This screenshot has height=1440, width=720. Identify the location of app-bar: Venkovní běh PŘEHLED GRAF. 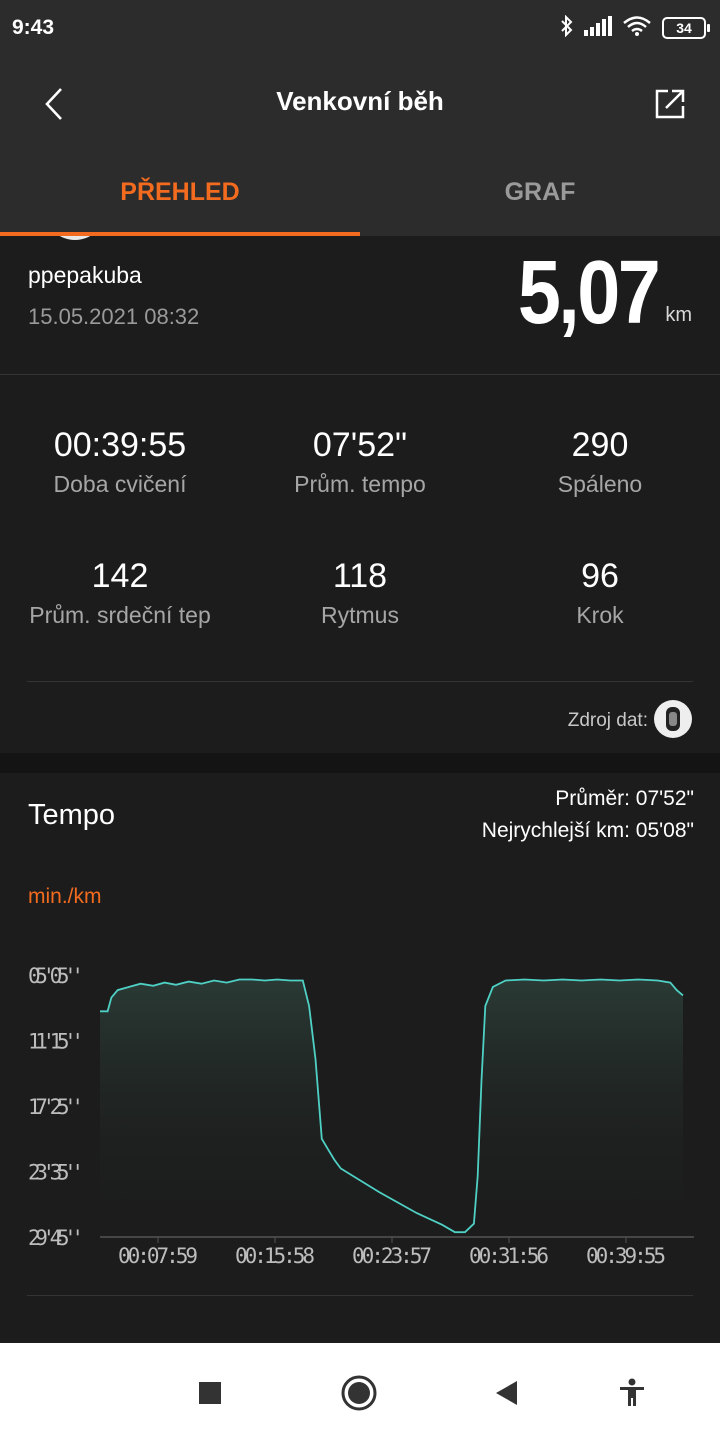
(360, 146).